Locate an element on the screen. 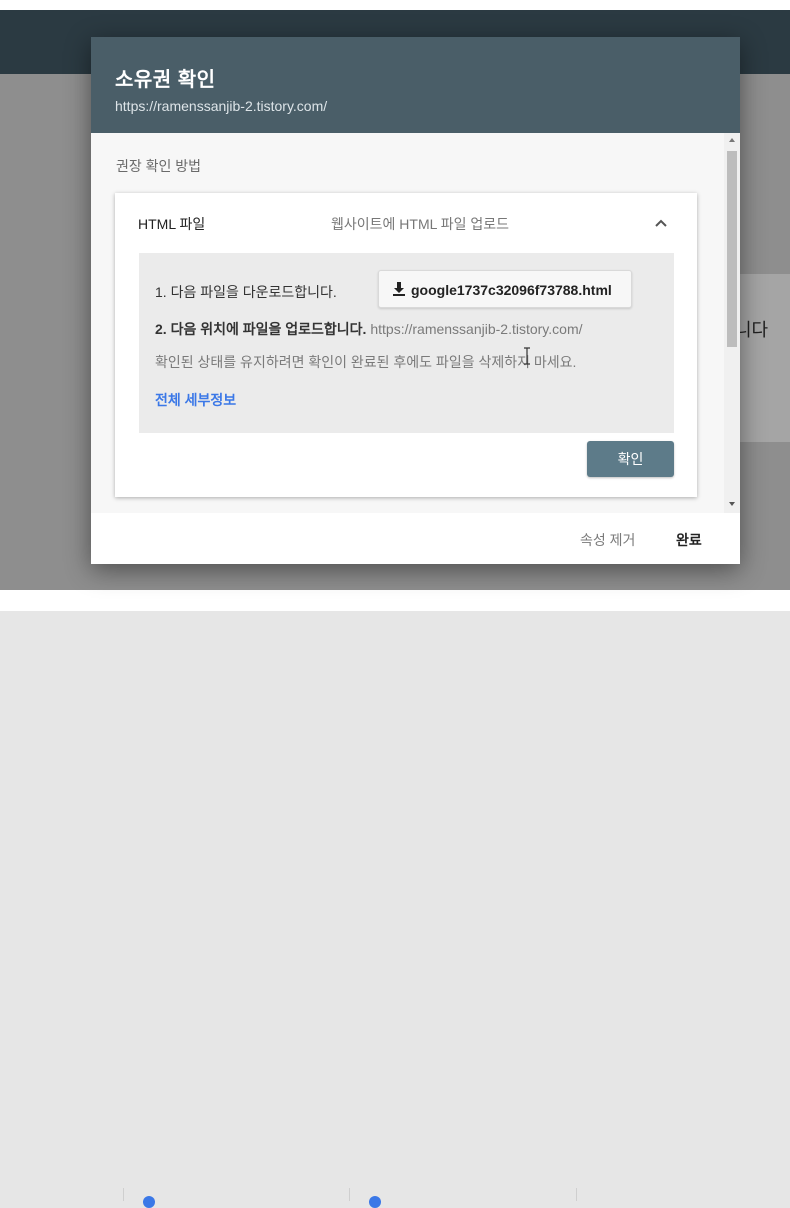 The height and width of the screenshot is (1208, 790). method-card-header: HTML 파일 웹사이트에 HTML 파일 업로드 is located at coordinates (406, 222).